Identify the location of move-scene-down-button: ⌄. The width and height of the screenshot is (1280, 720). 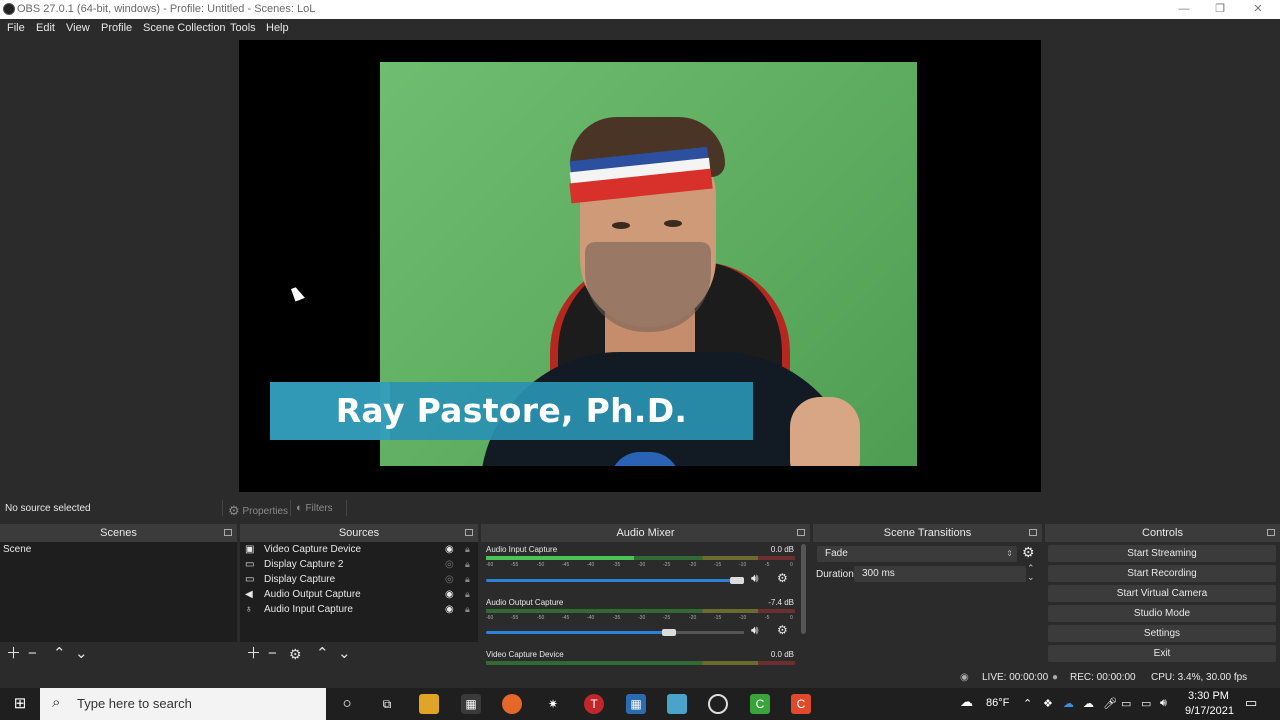
(81, 654).